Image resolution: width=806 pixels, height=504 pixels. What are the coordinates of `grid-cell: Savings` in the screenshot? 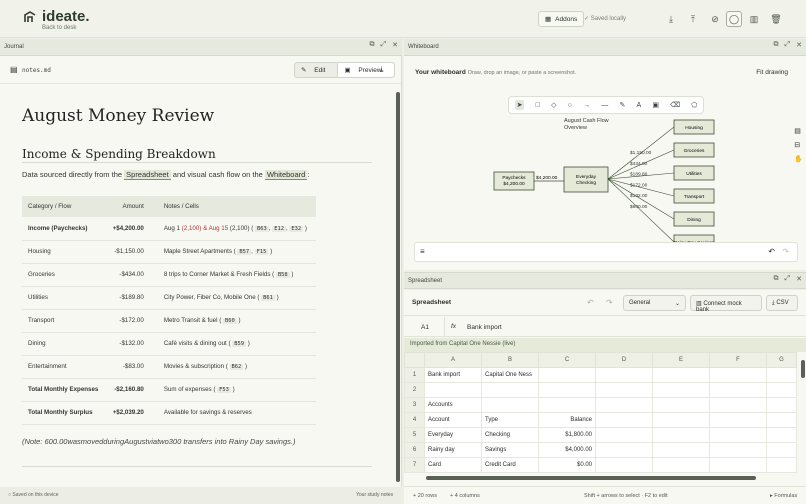 It's located at (510, 450).